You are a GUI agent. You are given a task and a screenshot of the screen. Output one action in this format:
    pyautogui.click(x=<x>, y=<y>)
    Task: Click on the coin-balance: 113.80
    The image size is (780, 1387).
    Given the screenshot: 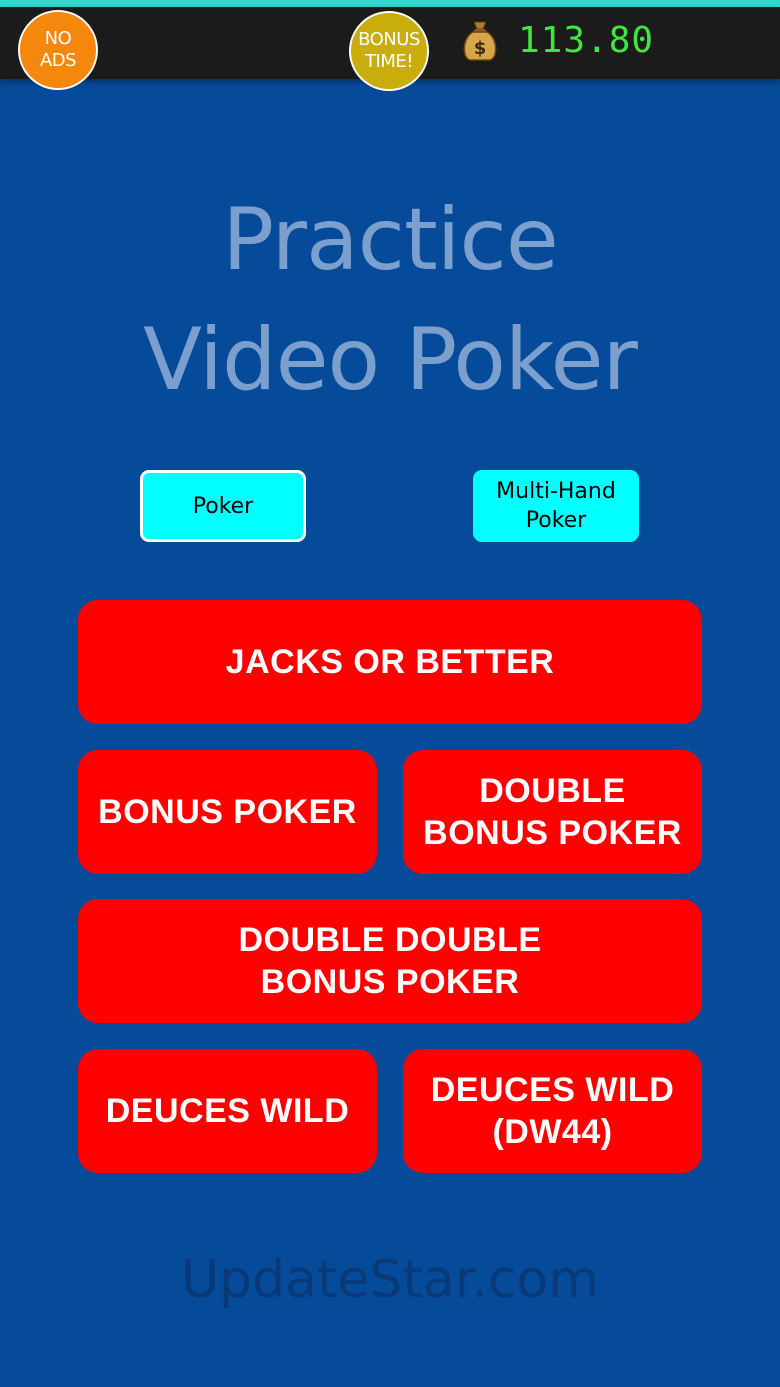 What is the action you would take?
    pyautogui.click(x=586, y=40)
    